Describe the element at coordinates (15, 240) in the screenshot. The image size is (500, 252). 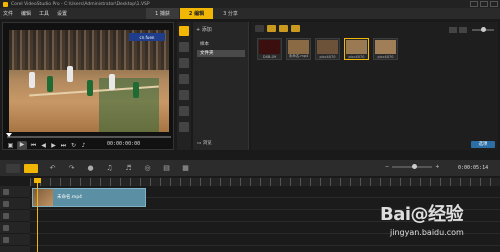
I see `music-track-header` at that location.